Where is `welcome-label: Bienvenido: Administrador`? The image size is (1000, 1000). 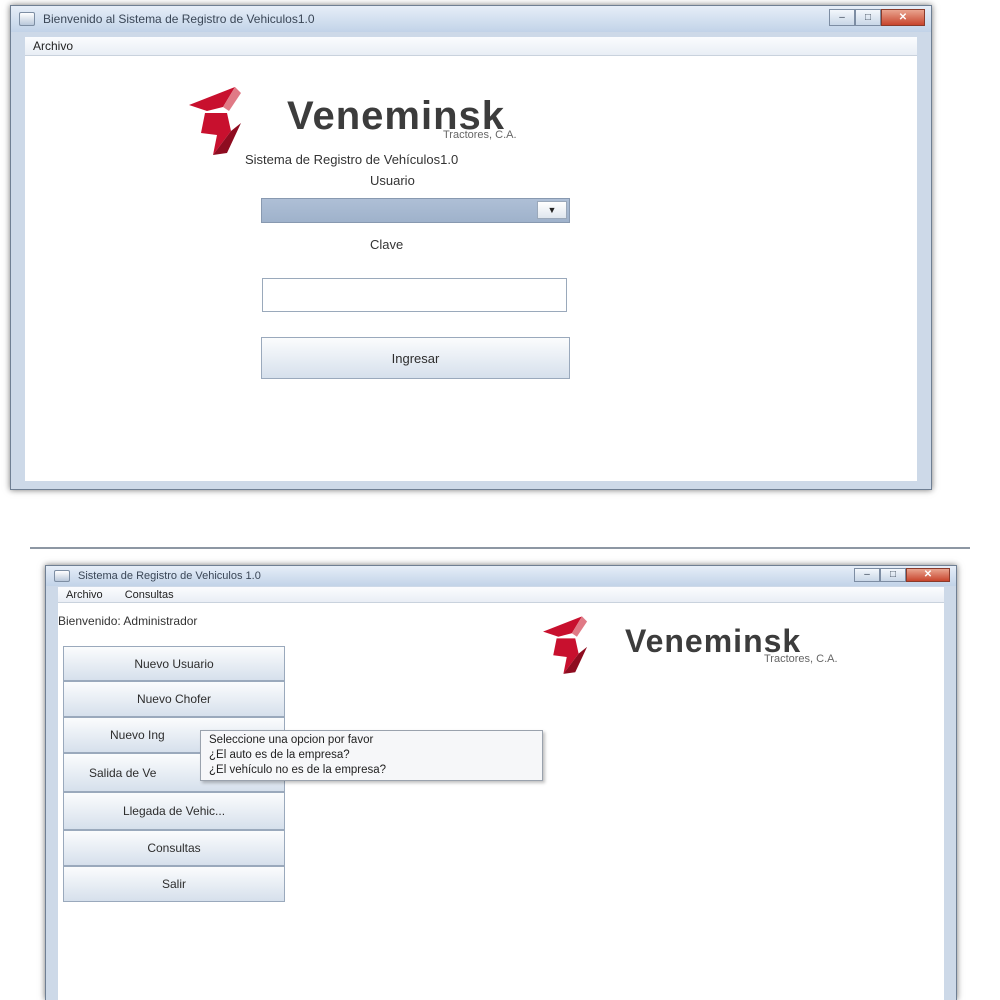 welcome-label: Bienvenido: Administrador is located at coordinates (128, 621).